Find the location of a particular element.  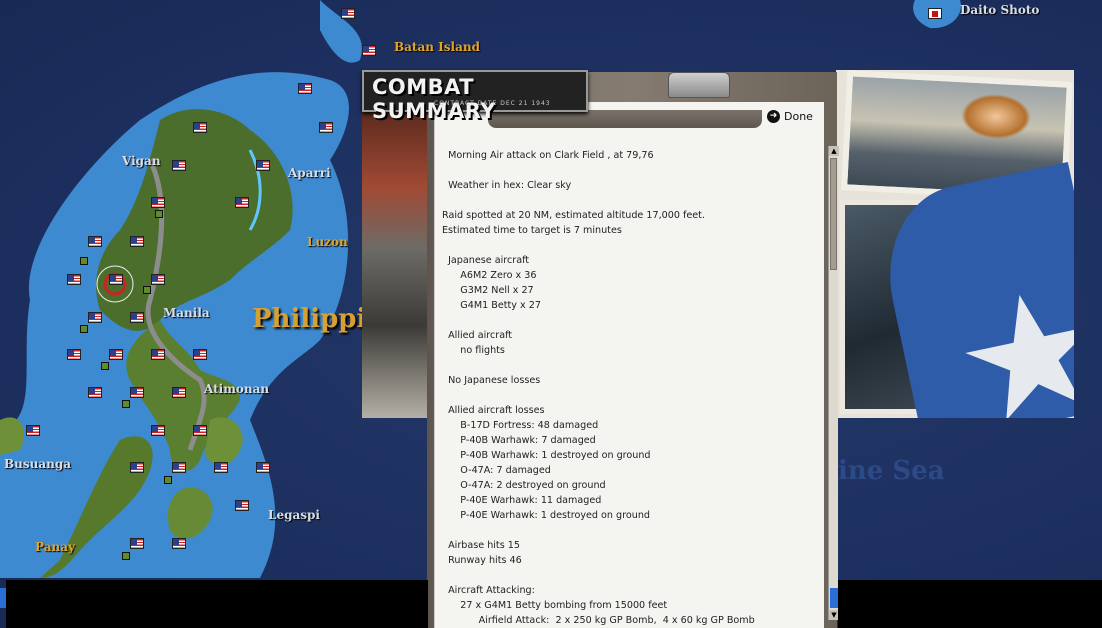

scroll-up-icon: ▲ is located at coordinates (834, 151).